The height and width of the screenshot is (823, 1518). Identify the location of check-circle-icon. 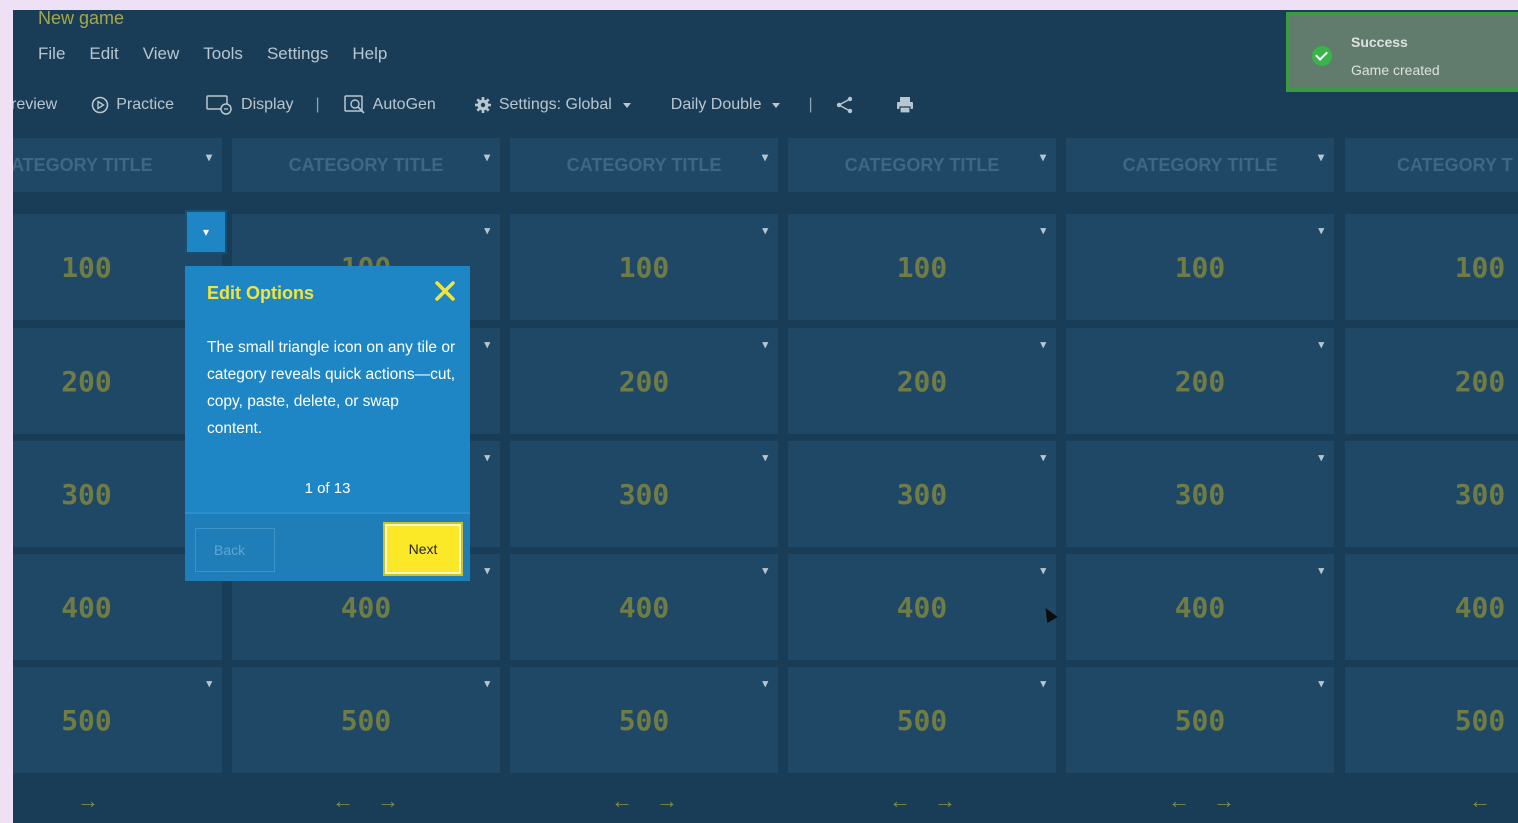
(1322, 56).